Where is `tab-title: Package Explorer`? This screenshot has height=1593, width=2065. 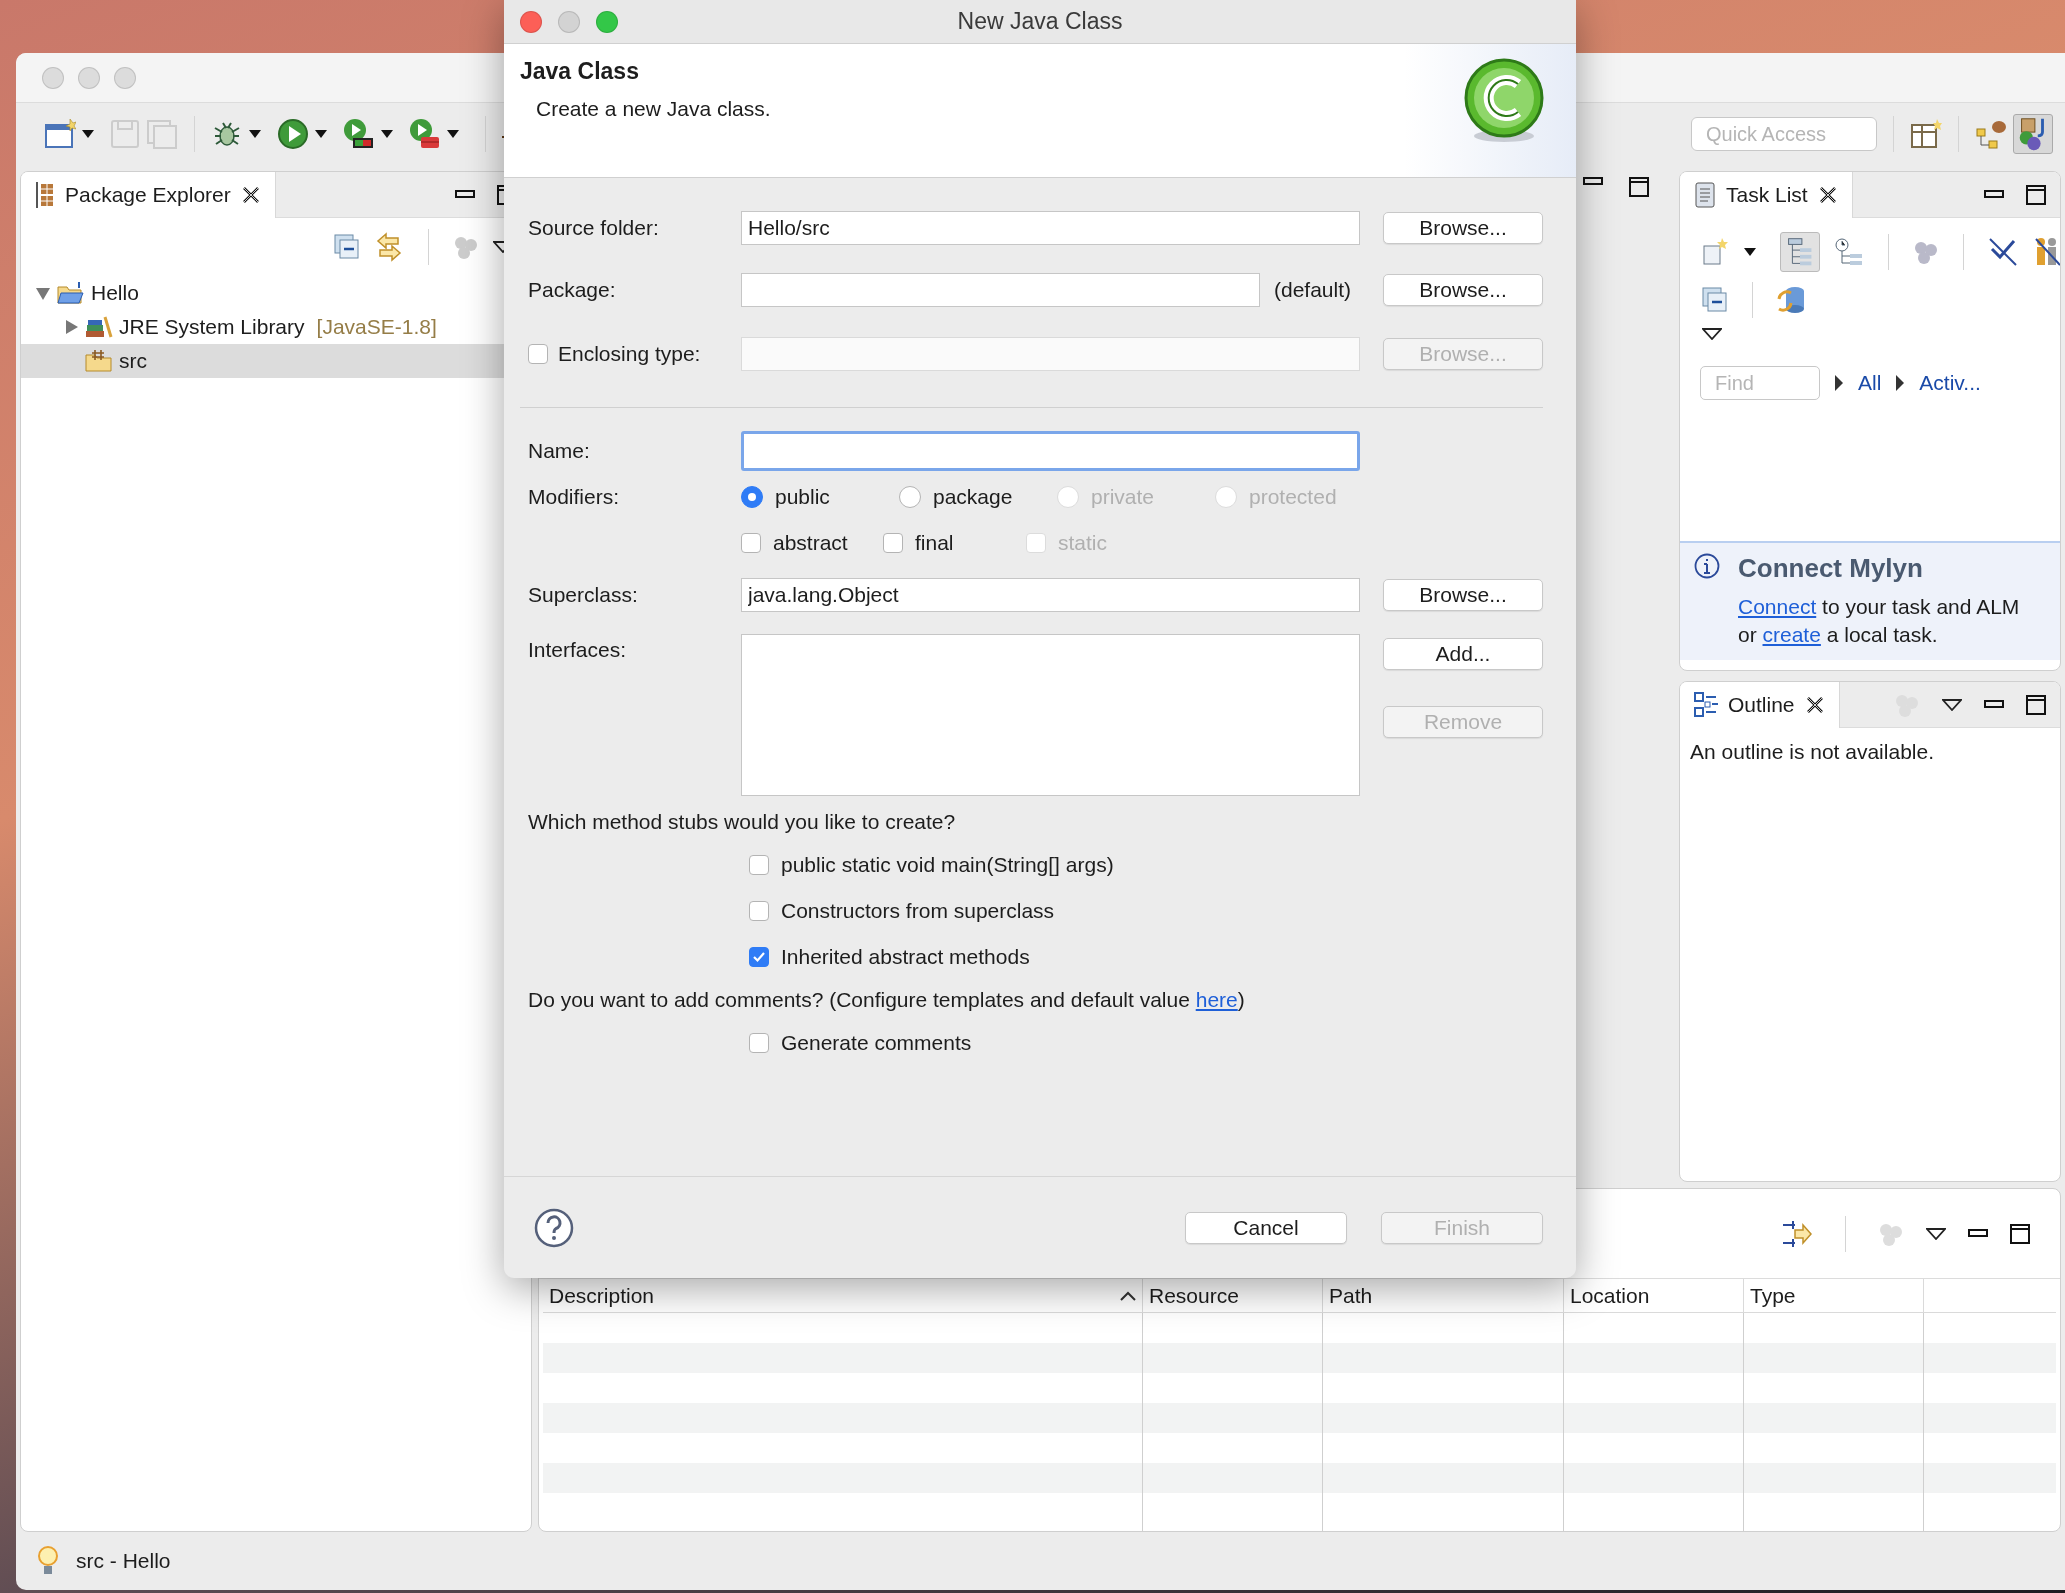
tab-title: Package Explorer is located at coordinates (148, 194).